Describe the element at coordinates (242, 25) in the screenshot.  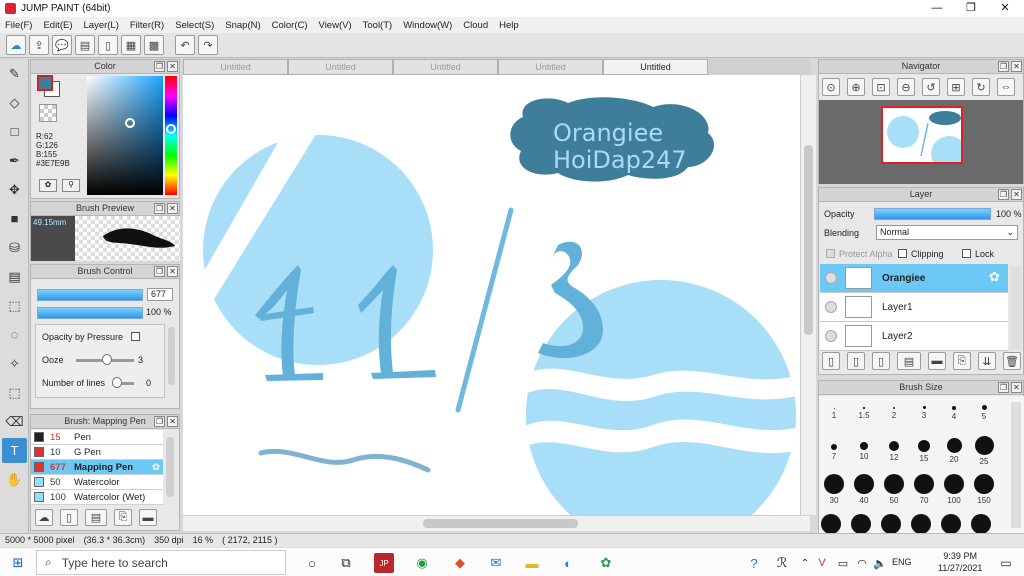
I see `menu-snap: Snap(N)` at that location.